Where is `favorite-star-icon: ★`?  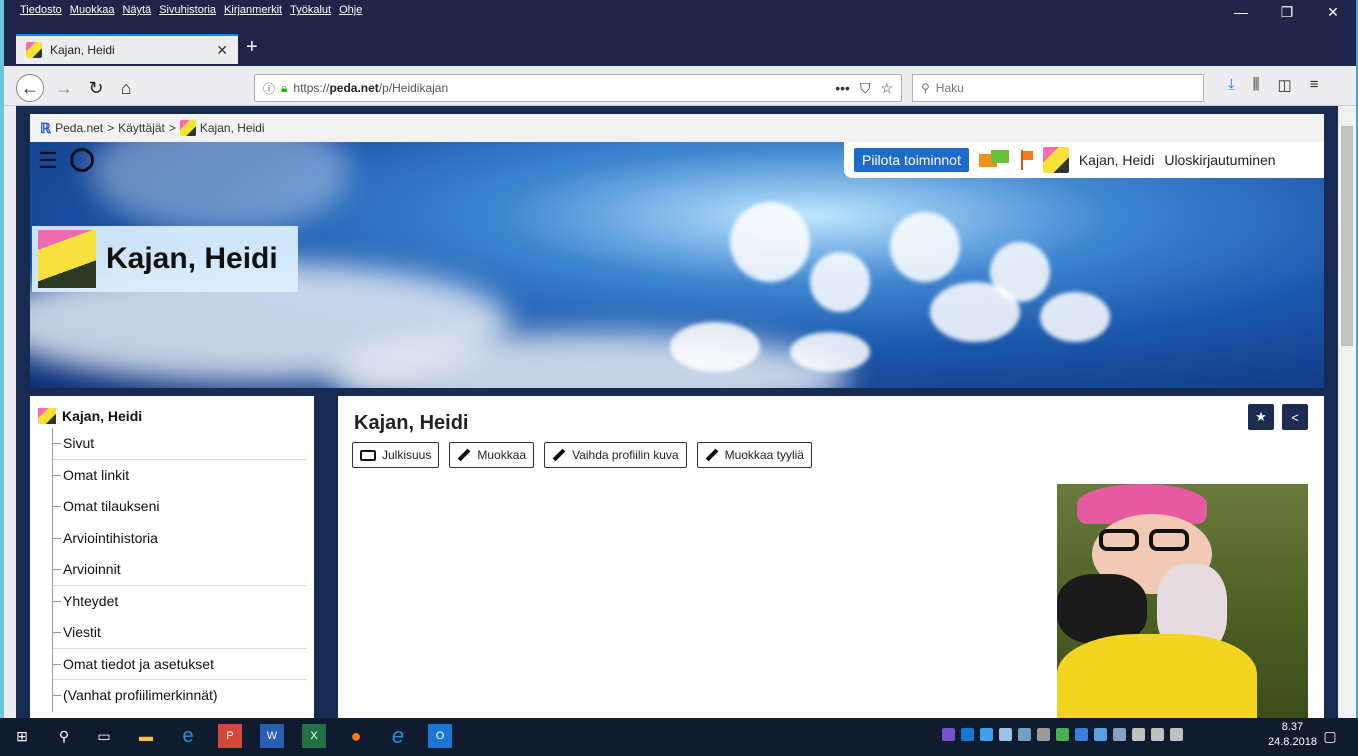
favorite-star-icon: ★ is located at coordinates (1261, 417).